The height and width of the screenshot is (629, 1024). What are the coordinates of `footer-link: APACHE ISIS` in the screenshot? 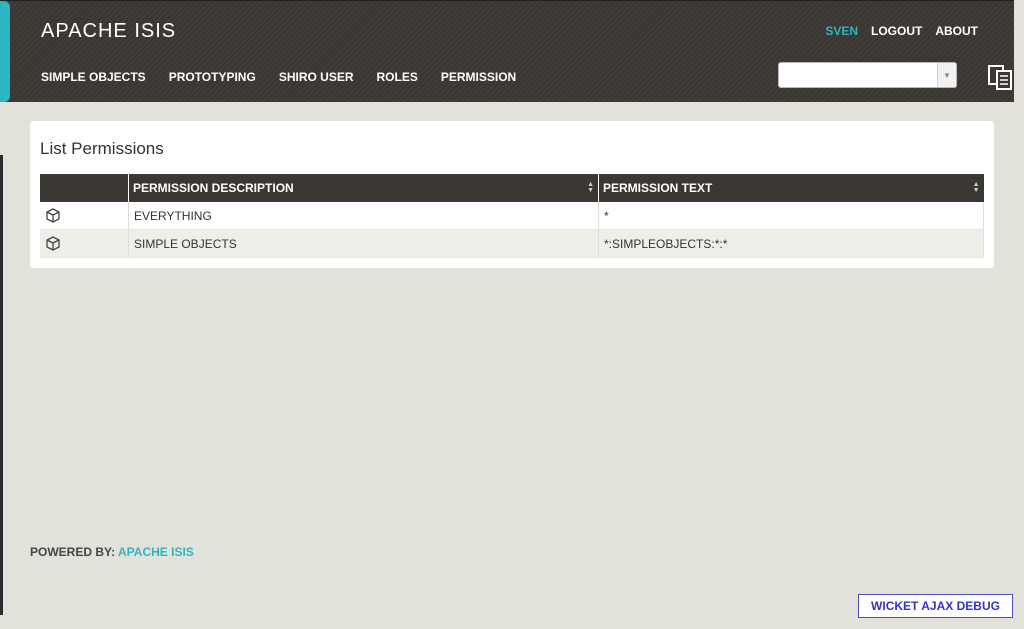 It's located at (156, 552).